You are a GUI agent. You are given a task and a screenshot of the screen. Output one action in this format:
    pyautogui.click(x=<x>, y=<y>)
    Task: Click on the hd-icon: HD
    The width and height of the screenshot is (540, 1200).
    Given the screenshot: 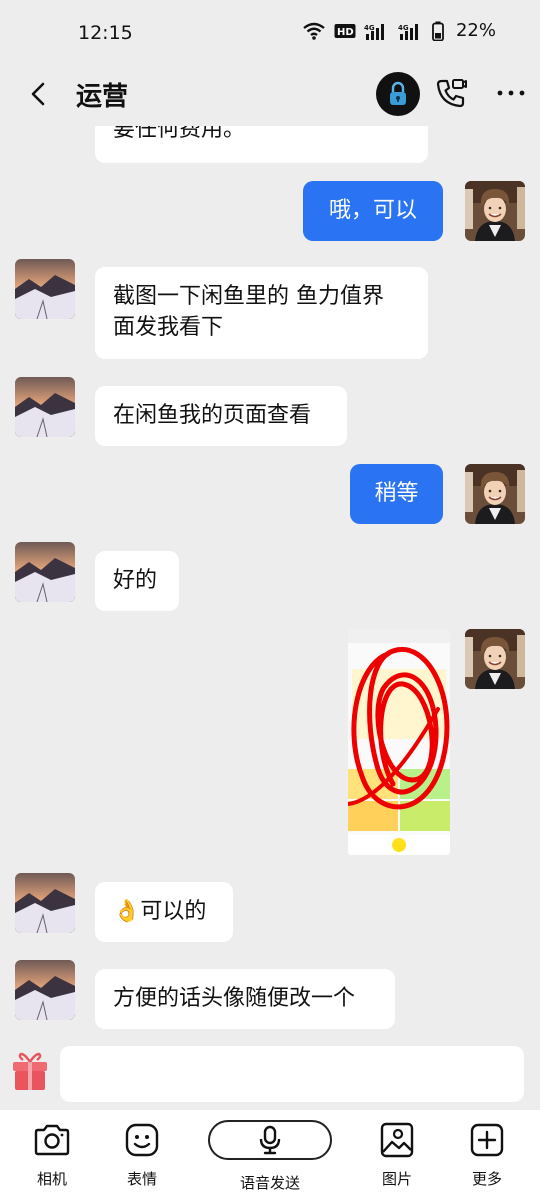 What is the action you would take?
    pyautogui.click(x=345, y=30)
    